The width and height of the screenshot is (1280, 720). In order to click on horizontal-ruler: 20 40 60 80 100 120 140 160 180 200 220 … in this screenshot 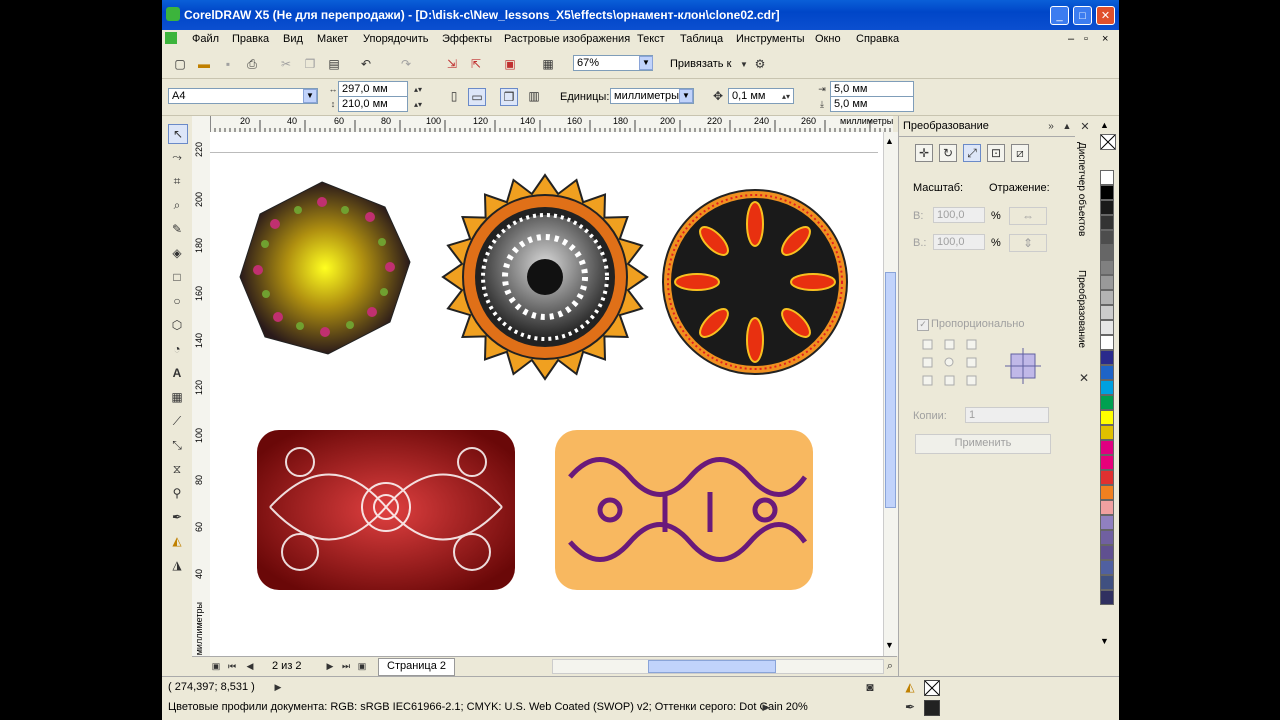, I will do `click(551, 124)`.